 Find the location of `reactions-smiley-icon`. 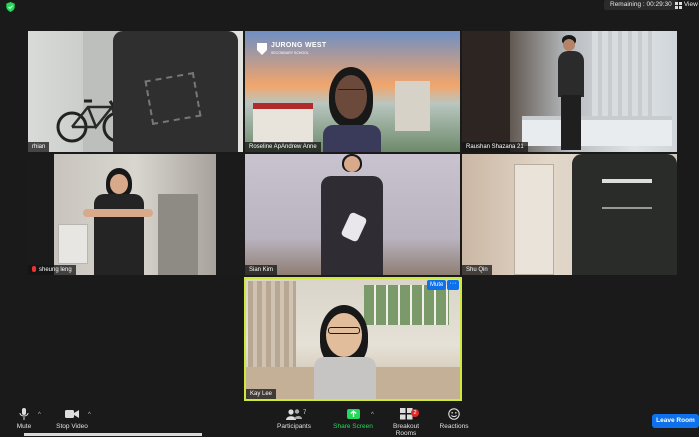

reactions-smiley-icon is located at coordinates (454, 414).